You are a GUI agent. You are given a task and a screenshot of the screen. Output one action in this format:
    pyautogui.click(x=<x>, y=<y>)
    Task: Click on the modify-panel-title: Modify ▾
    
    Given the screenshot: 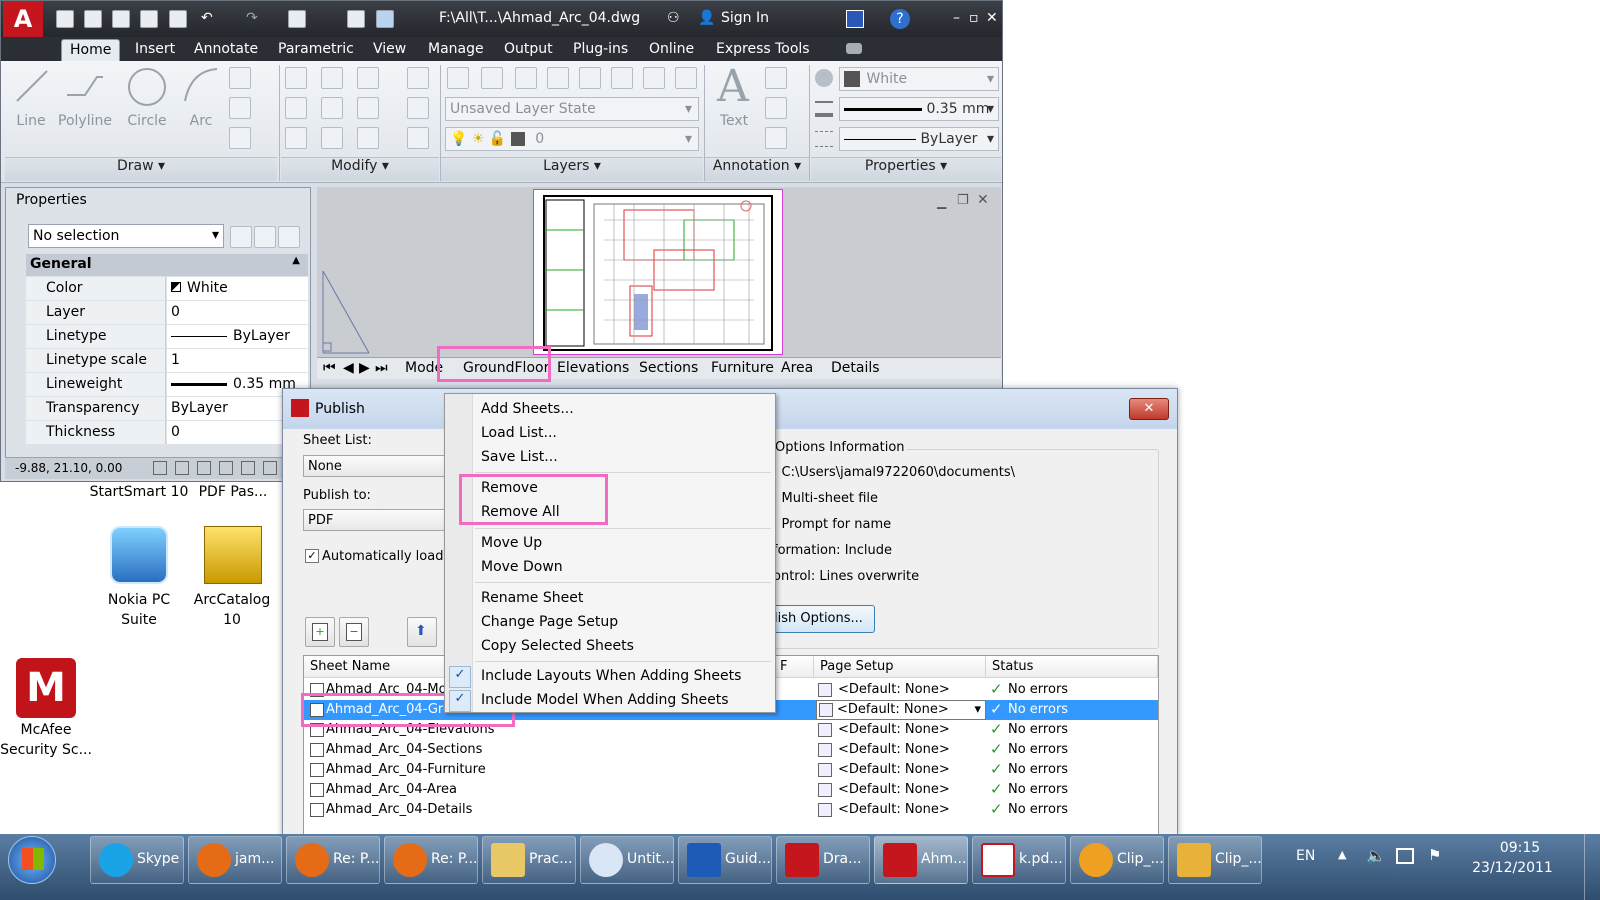 What is the action you would take?
    pyautogui.click(x=360, y=169)
    